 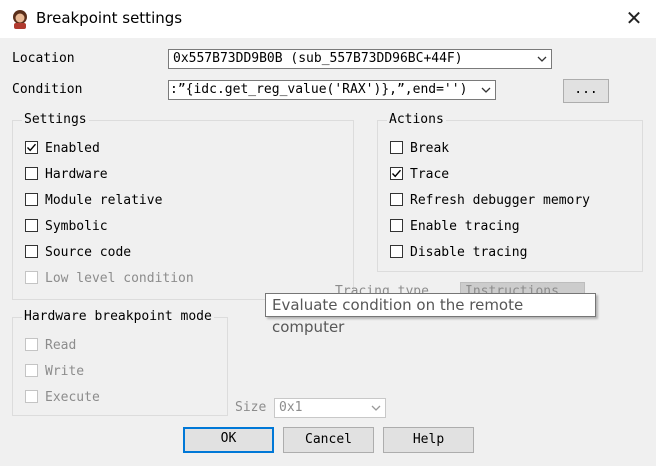 I want to click on size-combo: 0x1, so click(x=330, y=408).